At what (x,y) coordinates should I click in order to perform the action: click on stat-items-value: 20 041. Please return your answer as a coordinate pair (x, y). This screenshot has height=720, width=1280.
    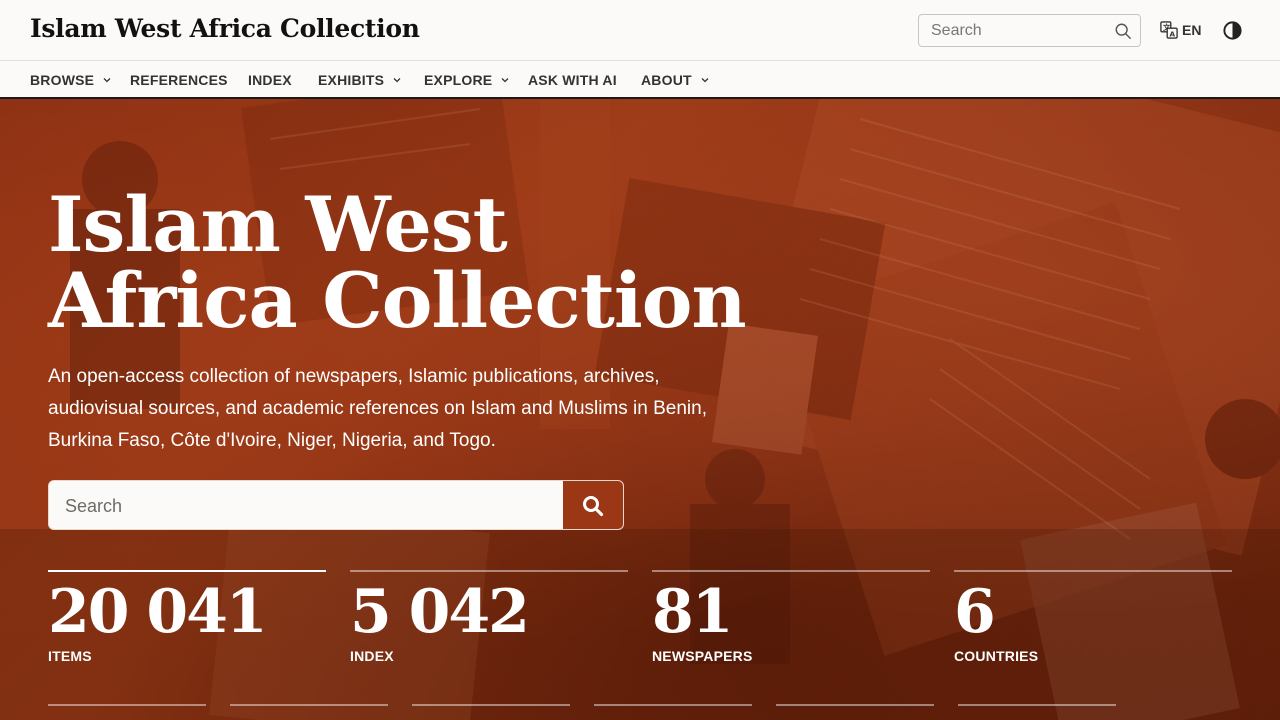
    Looking at the image, I should click on (158, 612).